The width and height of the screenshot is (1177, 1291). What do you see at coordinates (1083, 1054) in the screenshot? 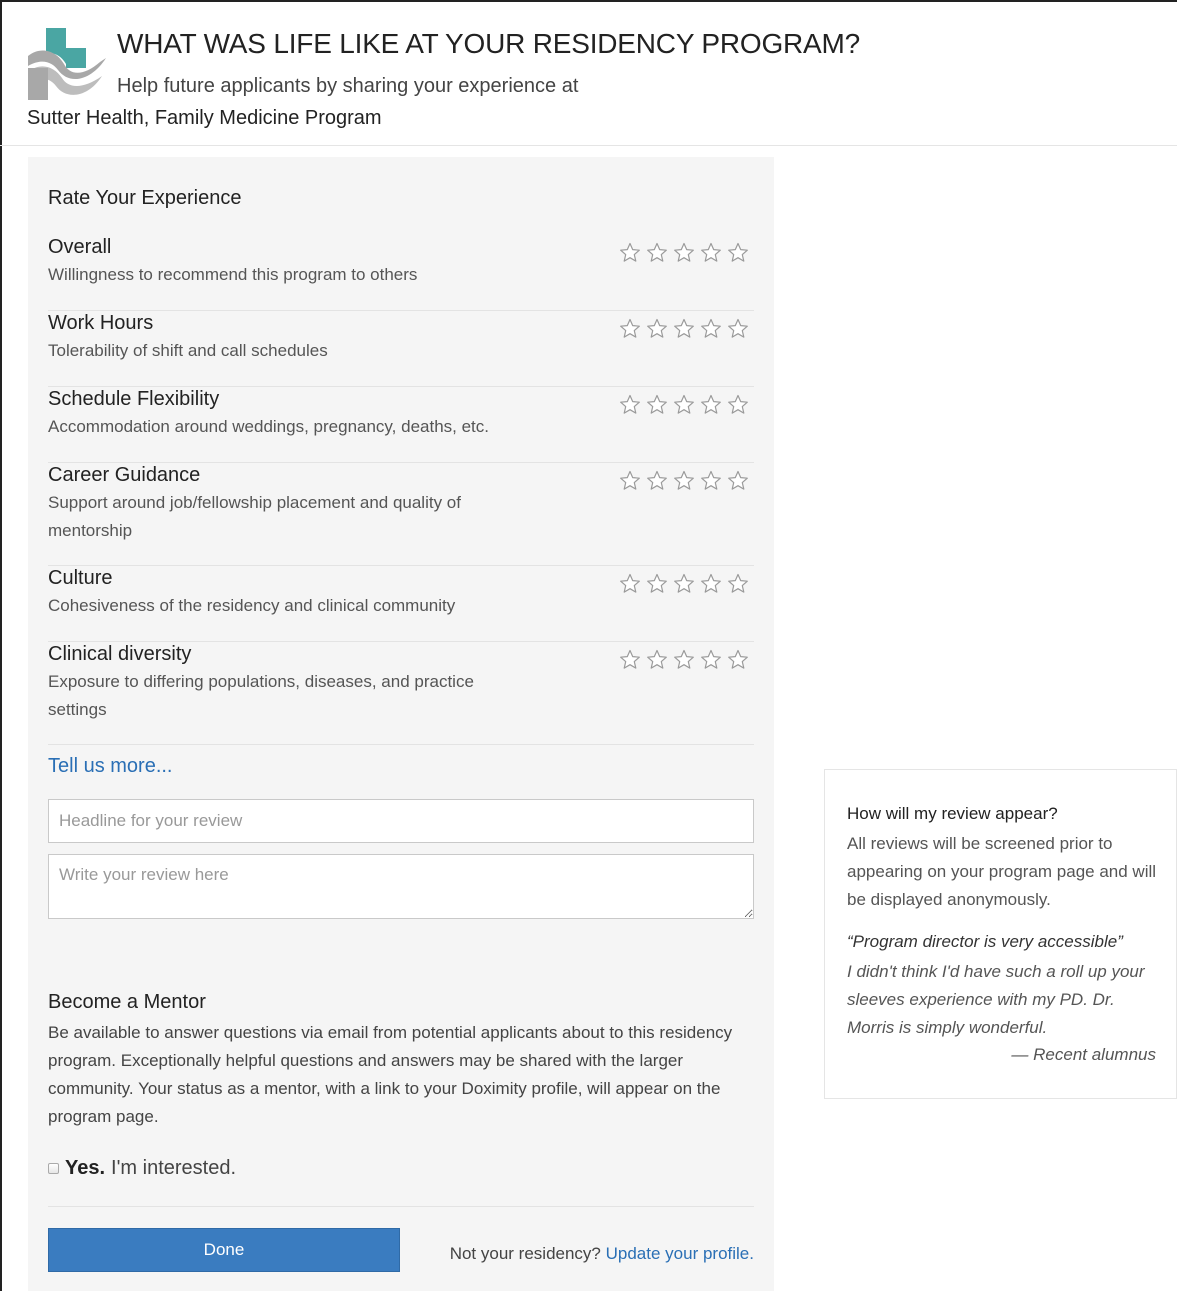
I see `testimonial-attribution: — Recent alumnus` at bounding box center [1083, 1054].